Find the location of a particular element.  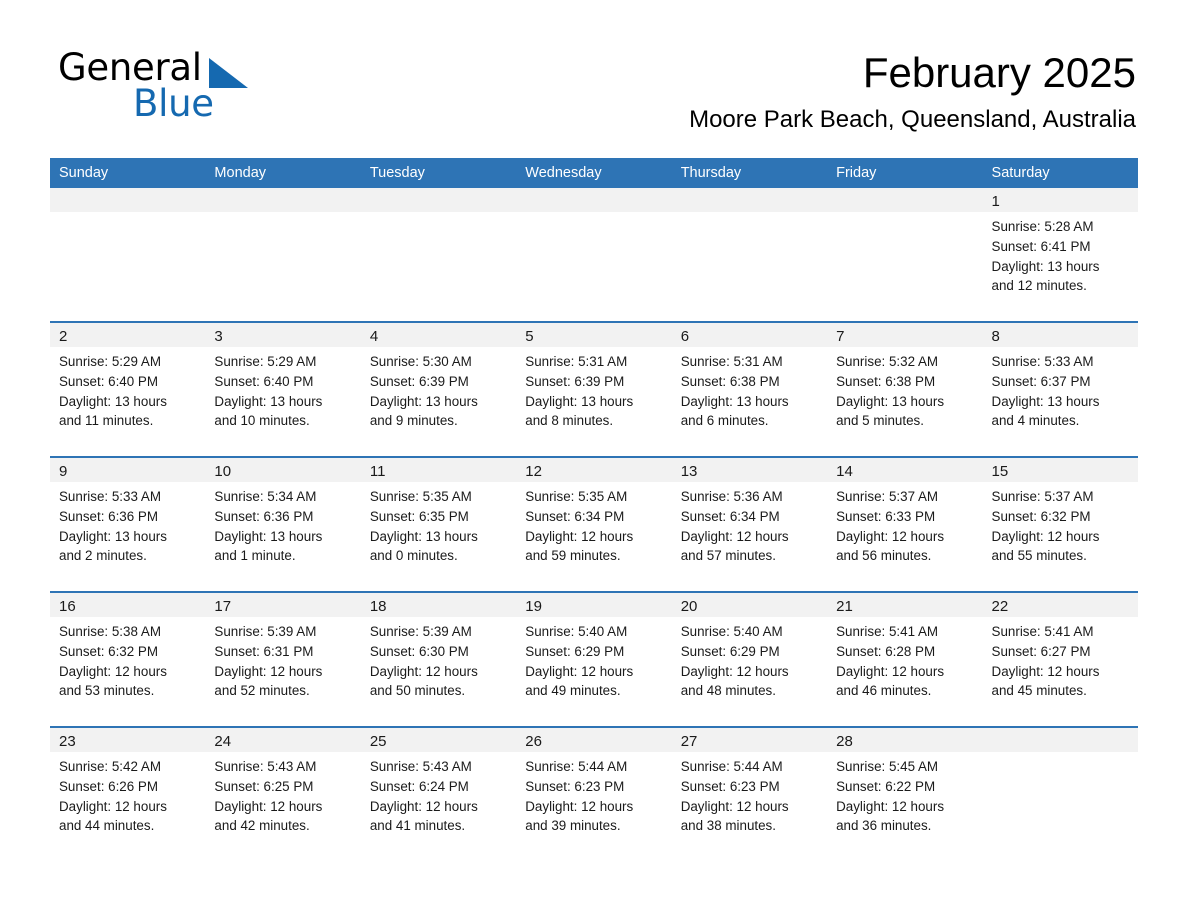

sunset-time: Sunset: 6:28 PM is located at coordinates (886, 651).